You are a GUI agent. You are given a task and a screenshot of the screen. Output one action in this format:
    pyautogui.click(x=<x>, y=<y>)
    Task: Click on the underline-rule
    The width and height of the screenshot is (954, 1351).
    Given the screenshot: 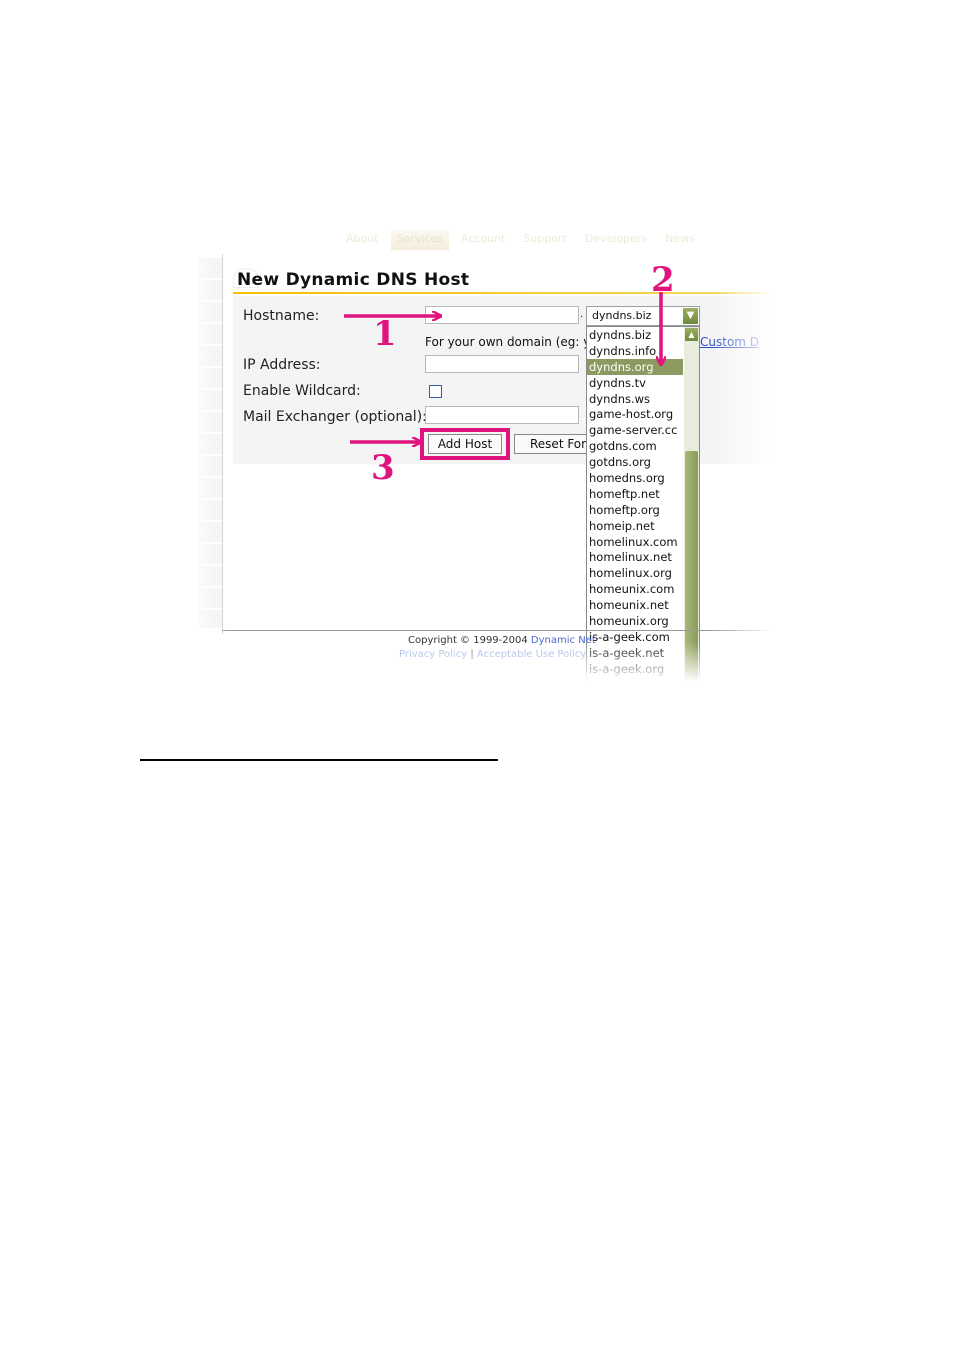 What is the action you would take?
    pyautogui.click(x=319, y=760)
    